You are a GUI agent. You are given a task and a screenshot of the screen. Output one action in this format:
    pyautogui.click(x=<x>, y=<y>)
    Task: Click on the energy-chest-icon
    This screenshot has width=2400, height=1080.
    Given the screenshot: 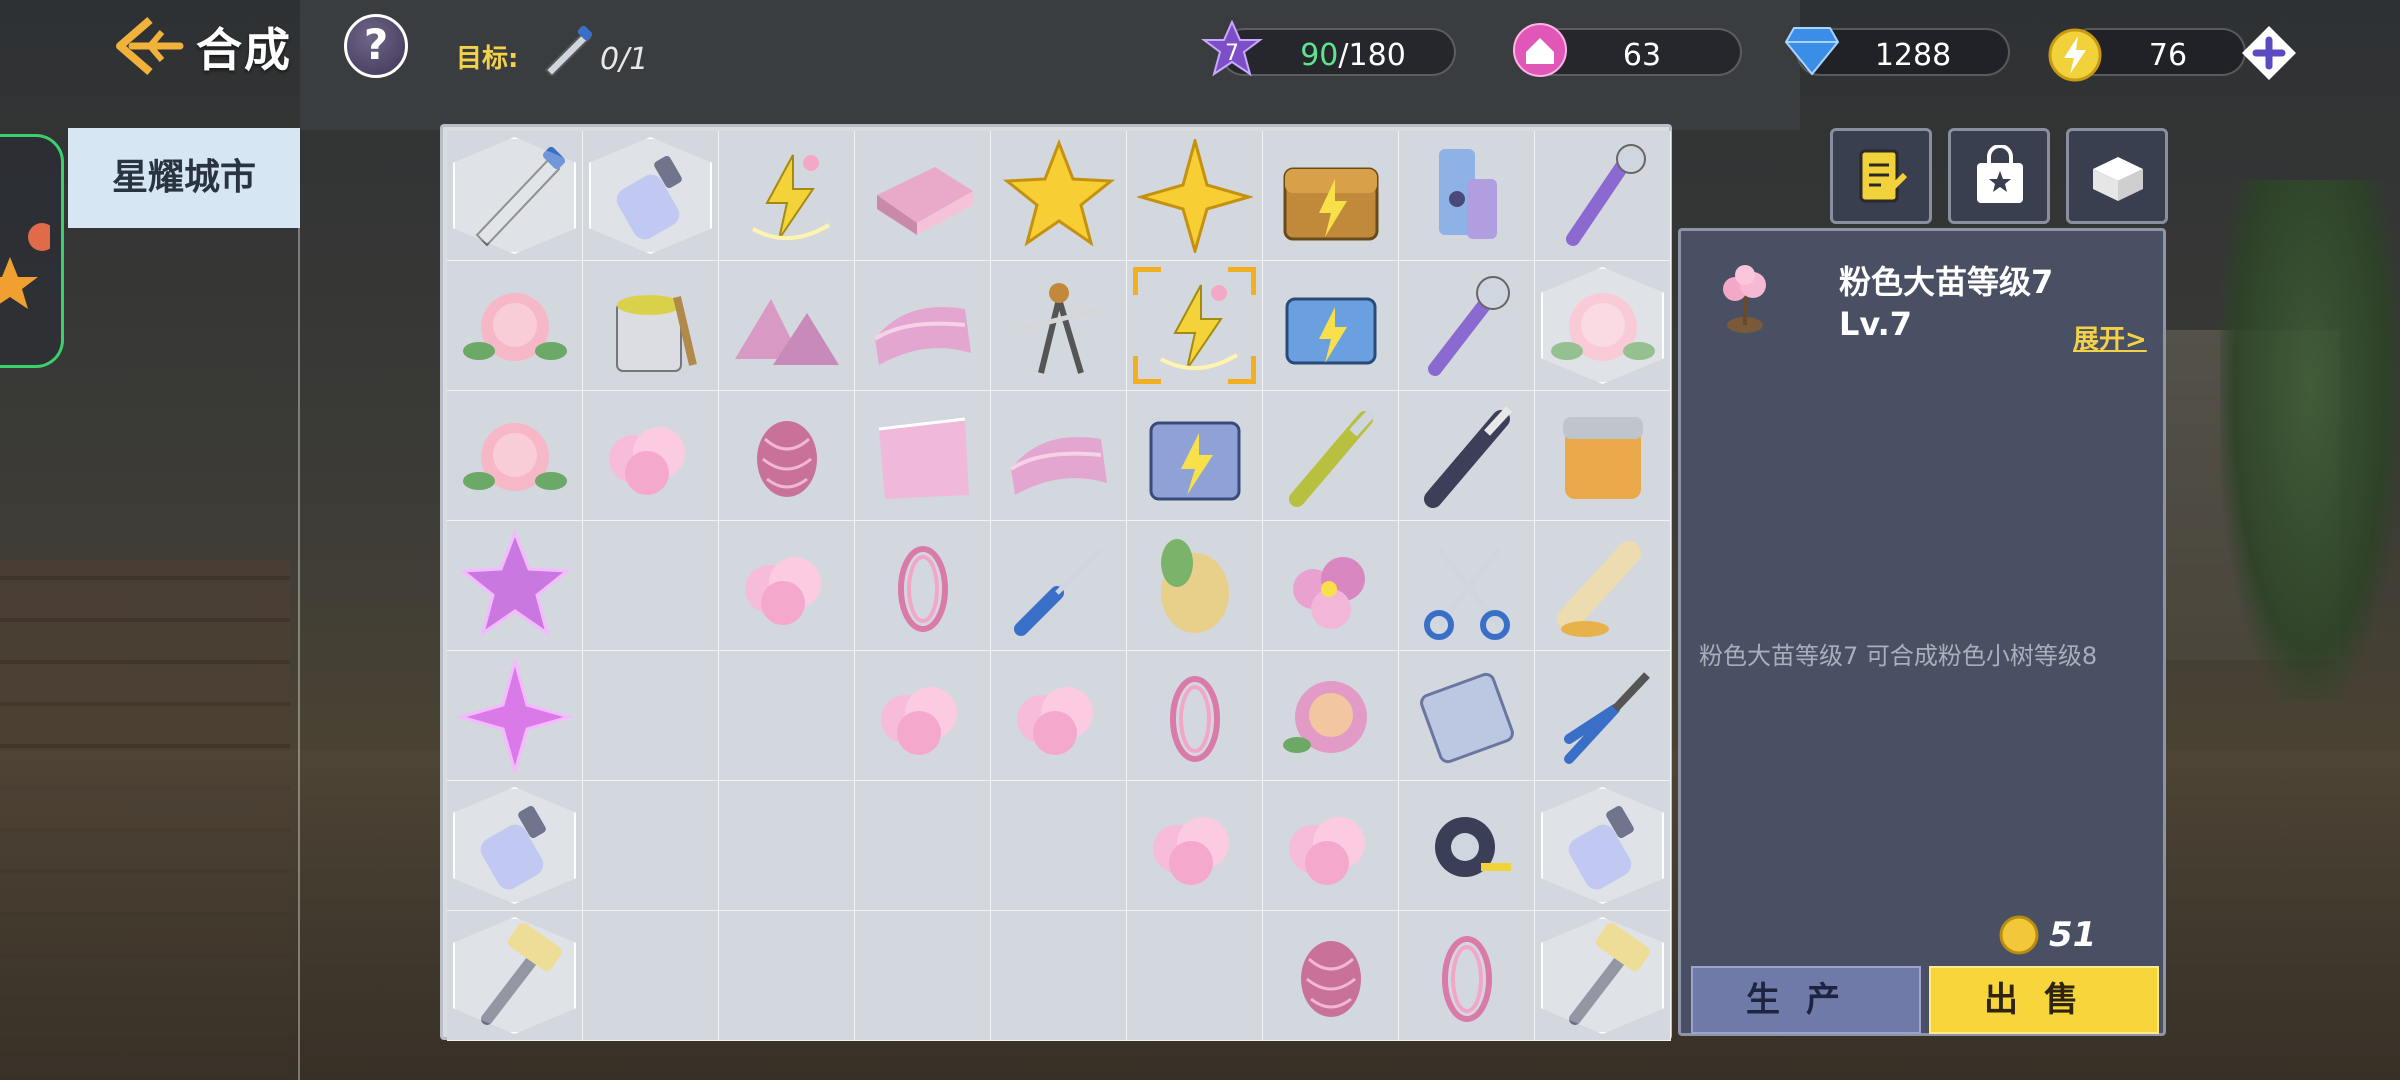 What is the action you would take?
    pyautogui.click(x=1331, y=204)
    